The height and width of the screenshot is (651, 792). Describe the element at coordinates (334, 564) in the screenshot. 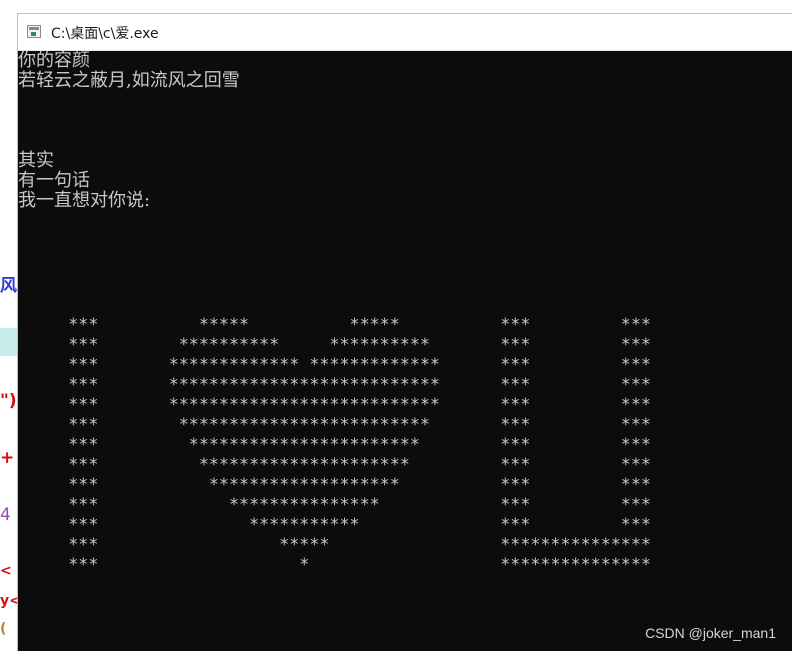

I see `ascii-art-row: *** * ***************` at that location.